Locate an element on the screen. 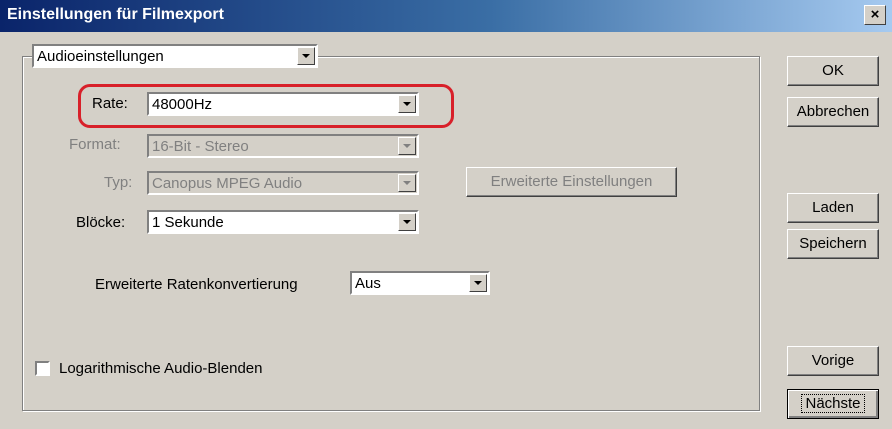 This screenshot has width=892, height=429. log-audio-fades-label: Logarithmische Audio-Blenden is located at coordinates (161, 368).